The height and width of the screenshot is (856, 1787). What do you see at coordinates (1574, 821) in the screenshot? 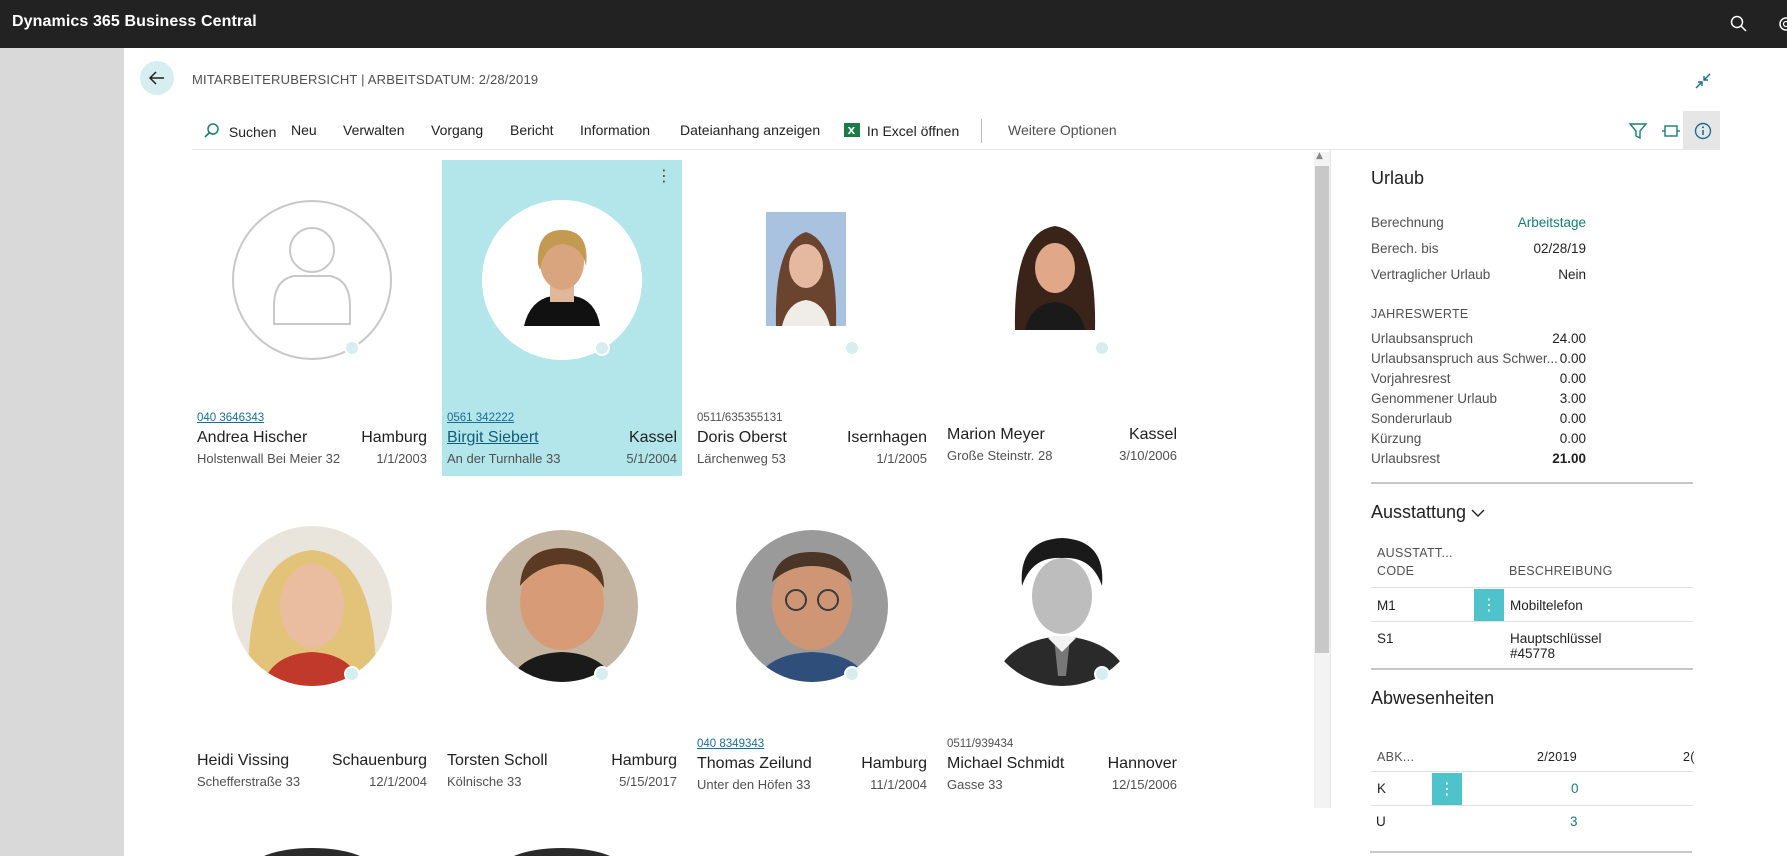
I see `absence-value-cell: 3` at bounding box center [1574, 821].